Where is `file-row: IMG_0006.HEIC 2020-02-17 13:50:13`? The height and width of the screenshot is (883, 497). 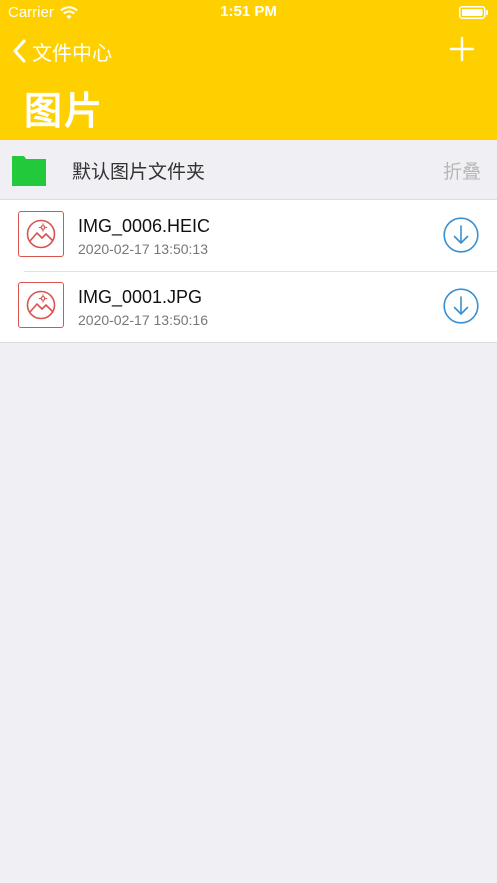 file-row: IMG_0006.HEIC 2020-02-17 13:50:13 is located at coordinates (248, 235).